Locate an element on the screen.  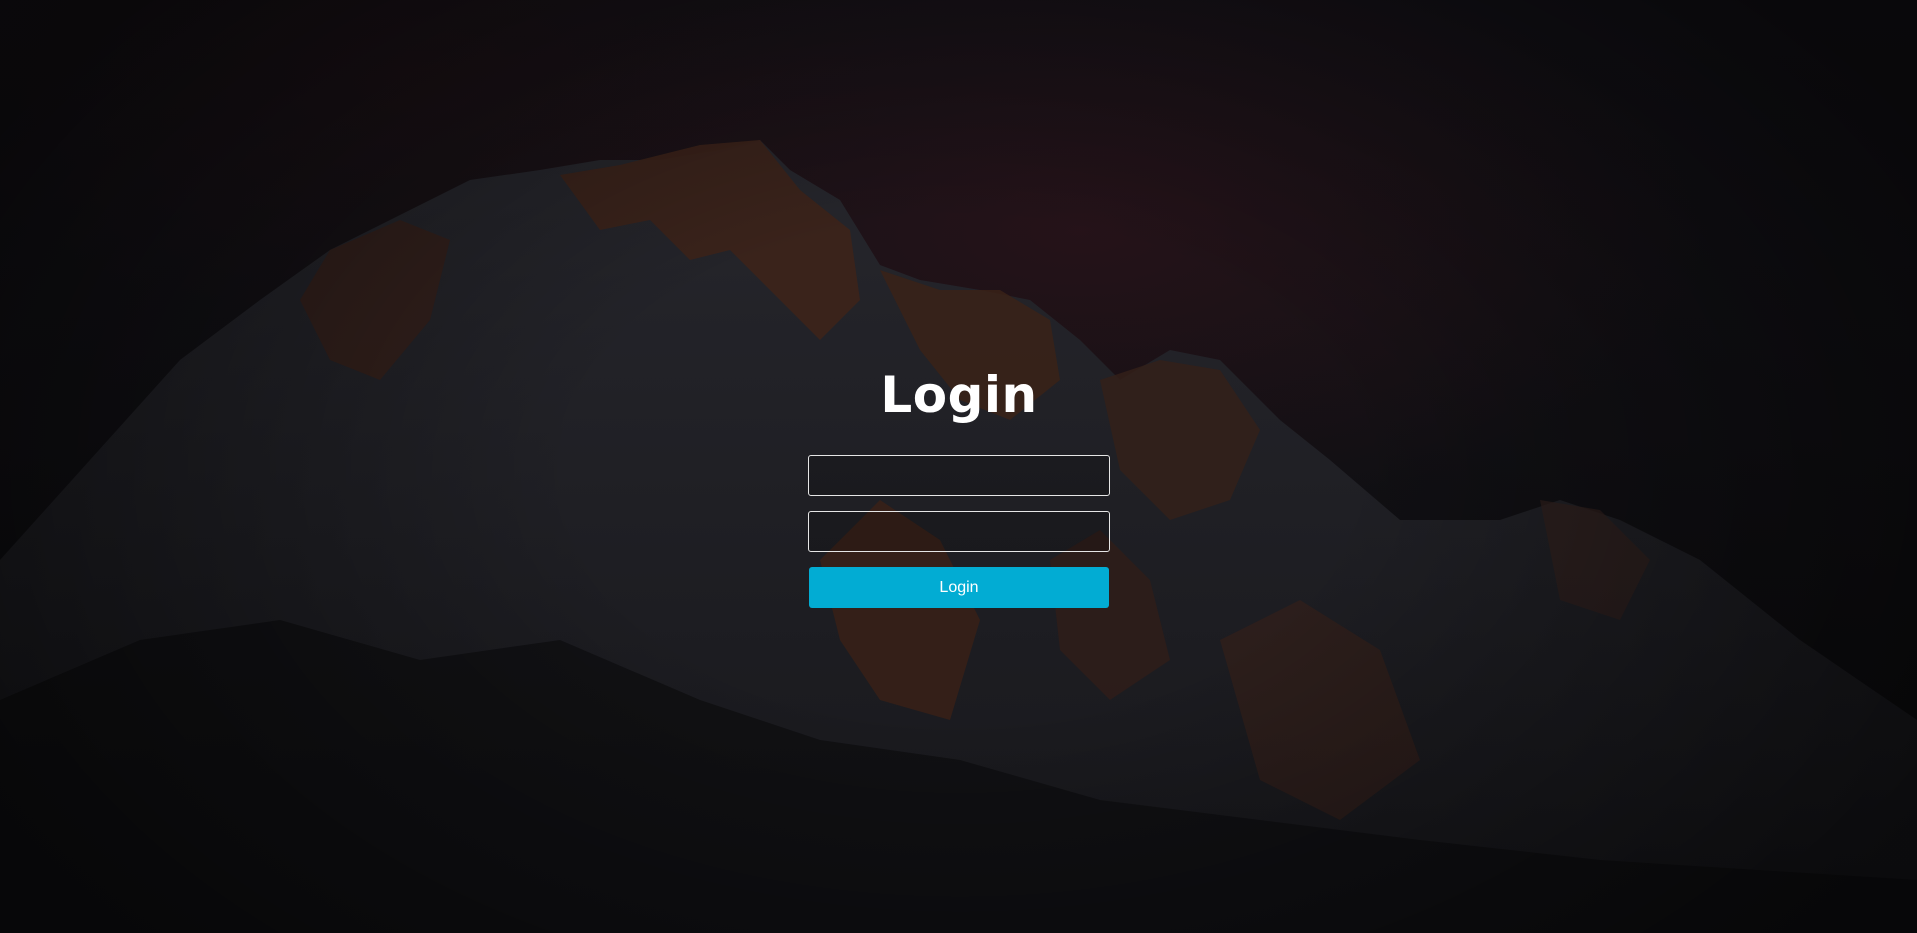
login-button: Login is located at coordinates (959, 587).